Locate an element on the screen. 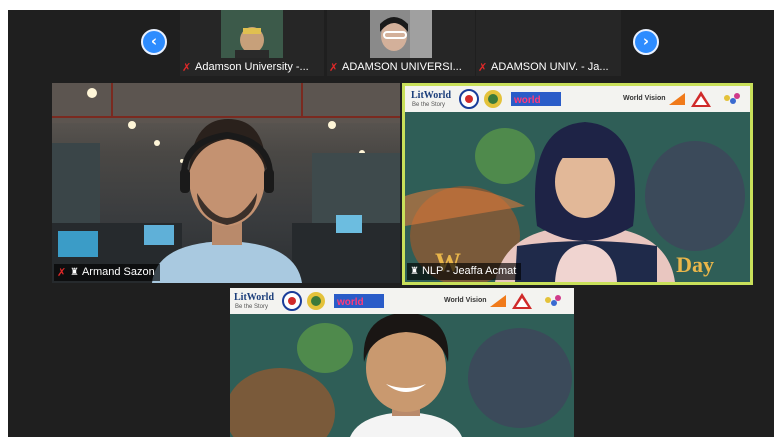 Image resolution: width=782 pixels, height=437 pixels. video-tile-participant: LitWorld Be the Story world World Vision is located at coordinates (402, 362).